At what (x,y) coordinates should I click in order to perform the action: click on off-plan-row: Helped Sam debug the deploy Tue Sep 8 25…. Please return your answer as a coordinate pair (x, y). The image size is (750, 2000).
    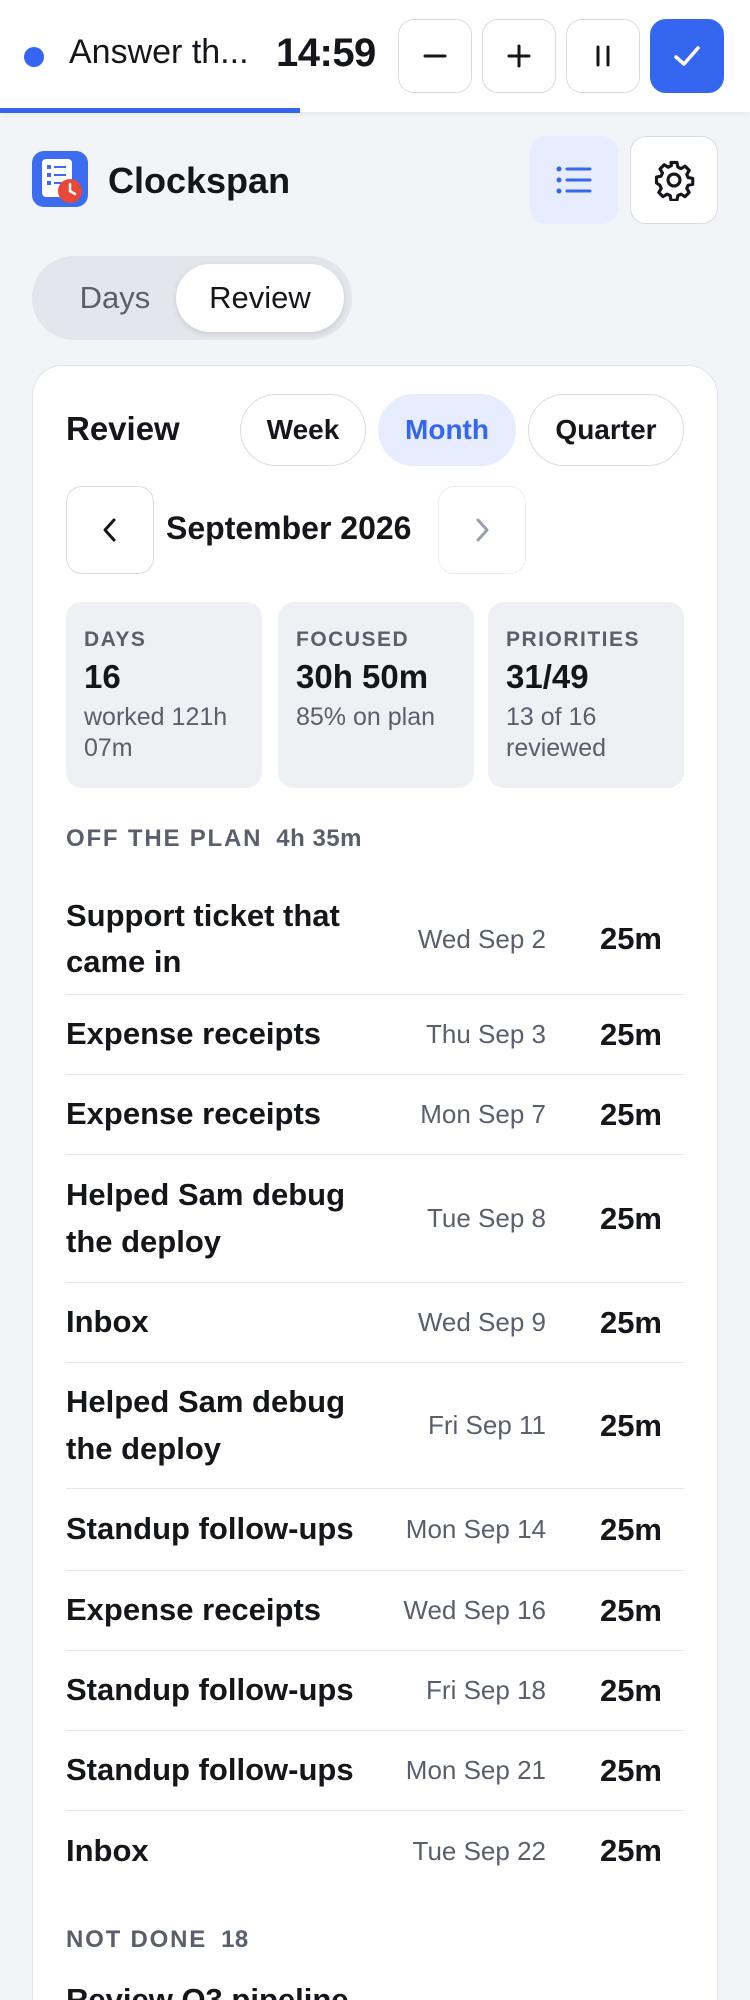
    Looking at the image, I should click on (375, 1219).